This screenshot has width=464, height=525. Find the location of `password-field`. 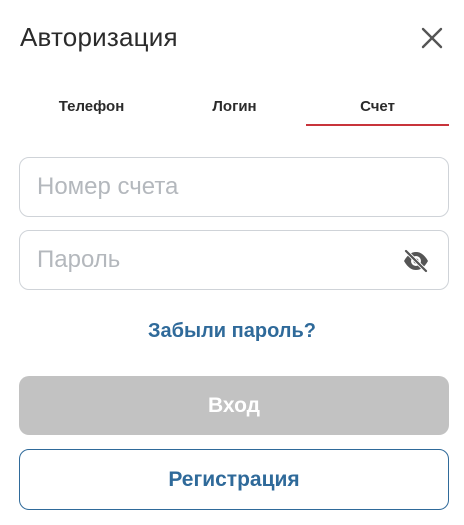

password-field is located at coordinates (234, 260).